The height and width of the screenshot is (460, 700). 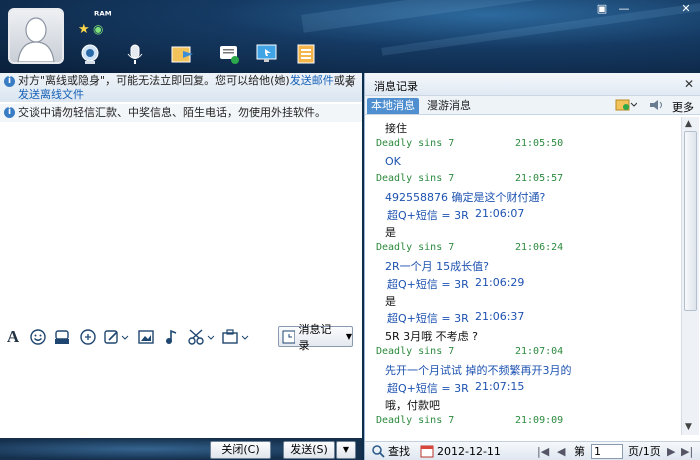 What do you see at coordinates (181, 449) in the screenshot?
I see `action-bar: 关闭(C) 发送(S) ▼` at bounding box center [181, 449].